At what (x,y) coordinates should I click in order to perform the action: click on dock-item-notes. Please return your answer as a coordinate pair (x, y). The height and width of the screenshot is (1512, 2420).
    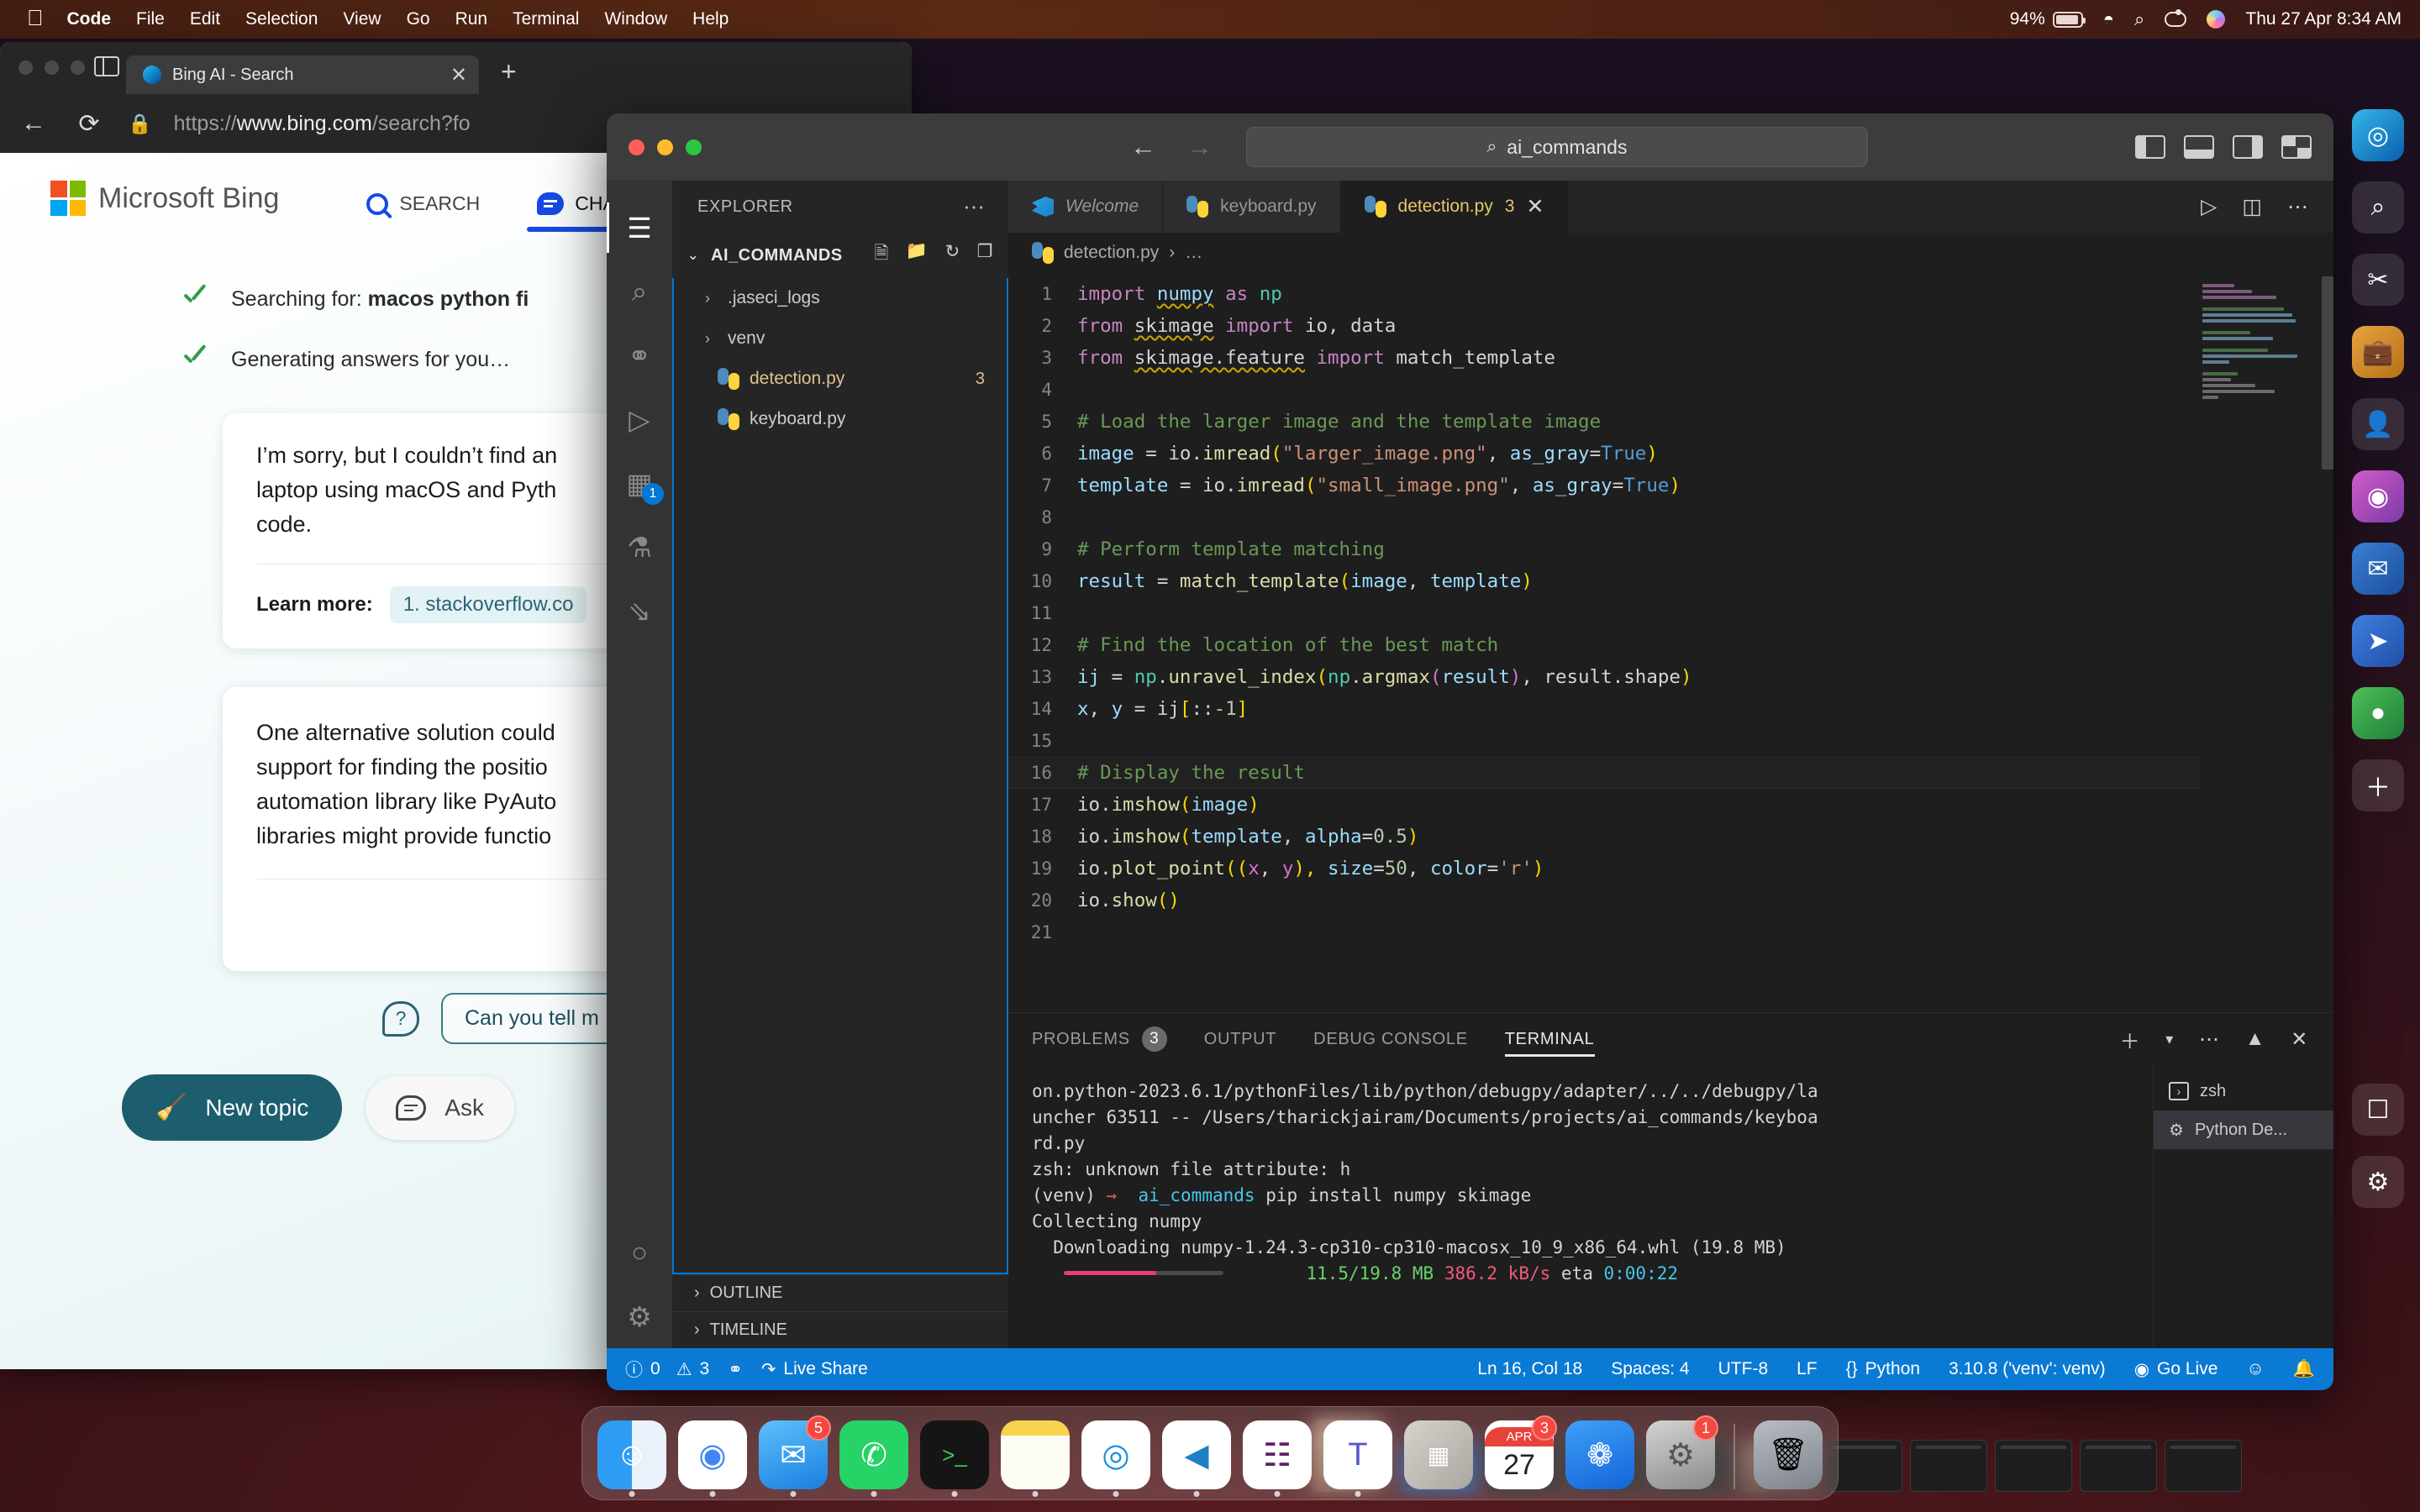
    Looking at the image, I should click on (1035, 1458).